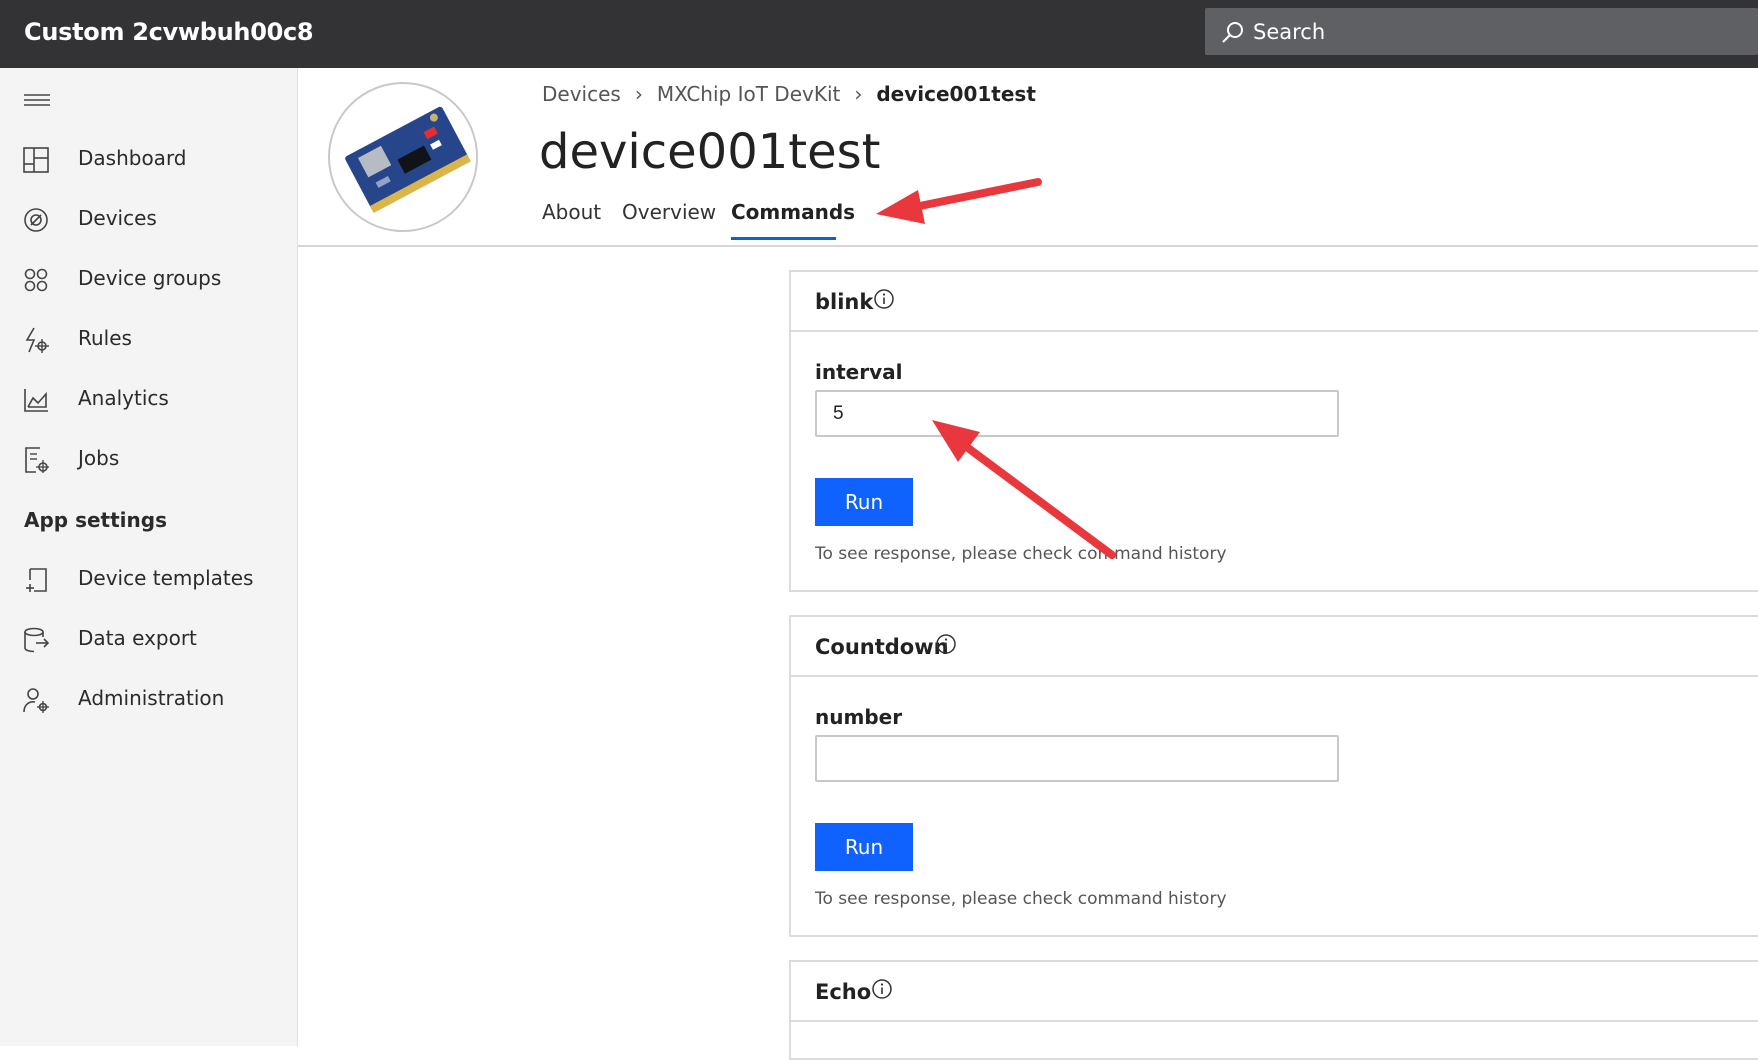 The image size is (1758, 1060). I want to click on number-input, so click(1077, 758).